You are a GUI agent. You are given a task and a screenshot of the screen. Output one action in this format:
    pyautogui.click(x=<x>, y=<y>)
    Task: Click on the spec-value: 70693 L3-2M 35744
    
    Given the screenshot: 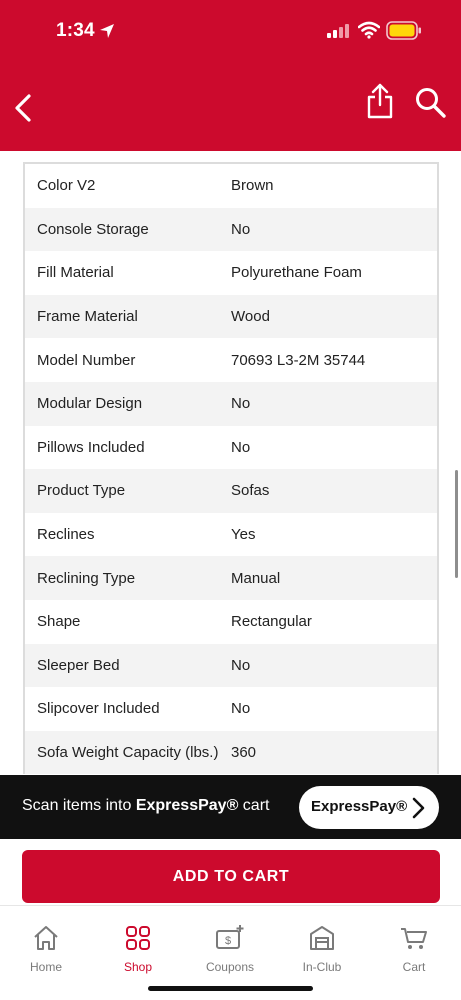 What is the action you would take?
    pyautogui.click(x=298, y=360)
    